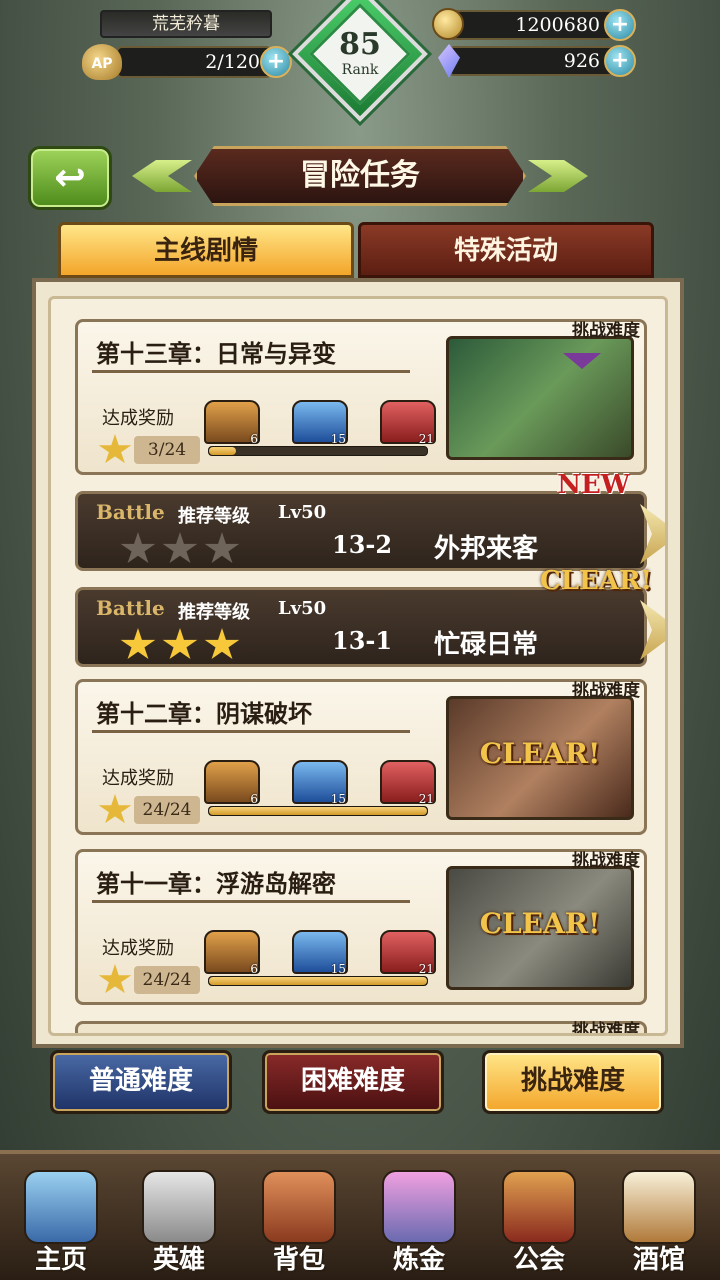 The width and height of the screenshot is (720, 1280). What do you see at coordinates (593, 485) in the screenshot?
I see `new-badge: NEW` at bounding box center [593, 485].